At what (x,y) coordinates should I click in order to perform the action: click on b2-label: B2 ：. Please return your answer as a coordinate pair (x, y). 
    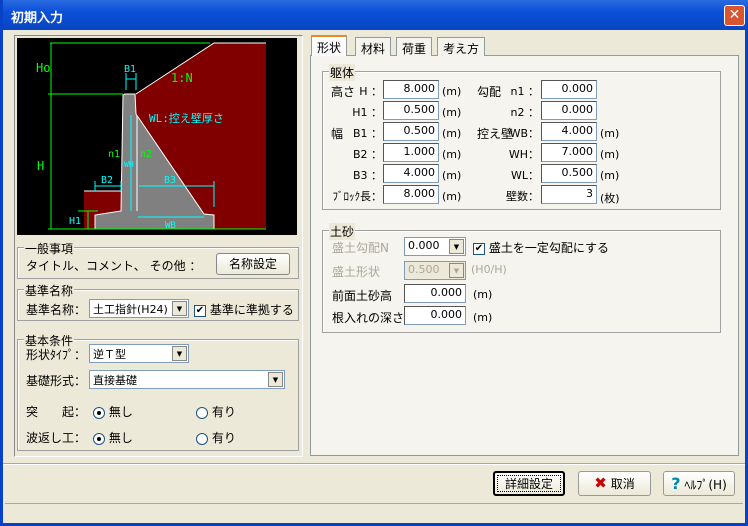
    Looking at the image, I should click on (367, 154).